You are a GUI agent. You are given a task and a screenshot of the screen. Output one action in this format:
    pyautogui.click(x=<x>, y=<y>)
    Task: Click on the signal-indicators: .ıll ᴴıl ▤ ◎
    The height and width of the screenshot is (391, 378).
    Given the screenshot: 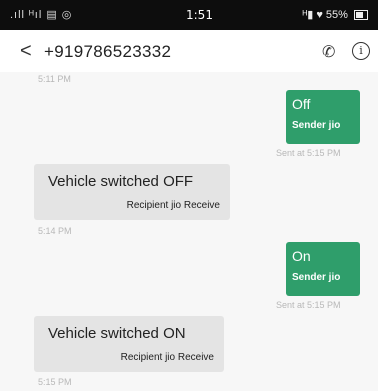 What is the action you would take?
    pyautogui.click(x=41, y=15)
    